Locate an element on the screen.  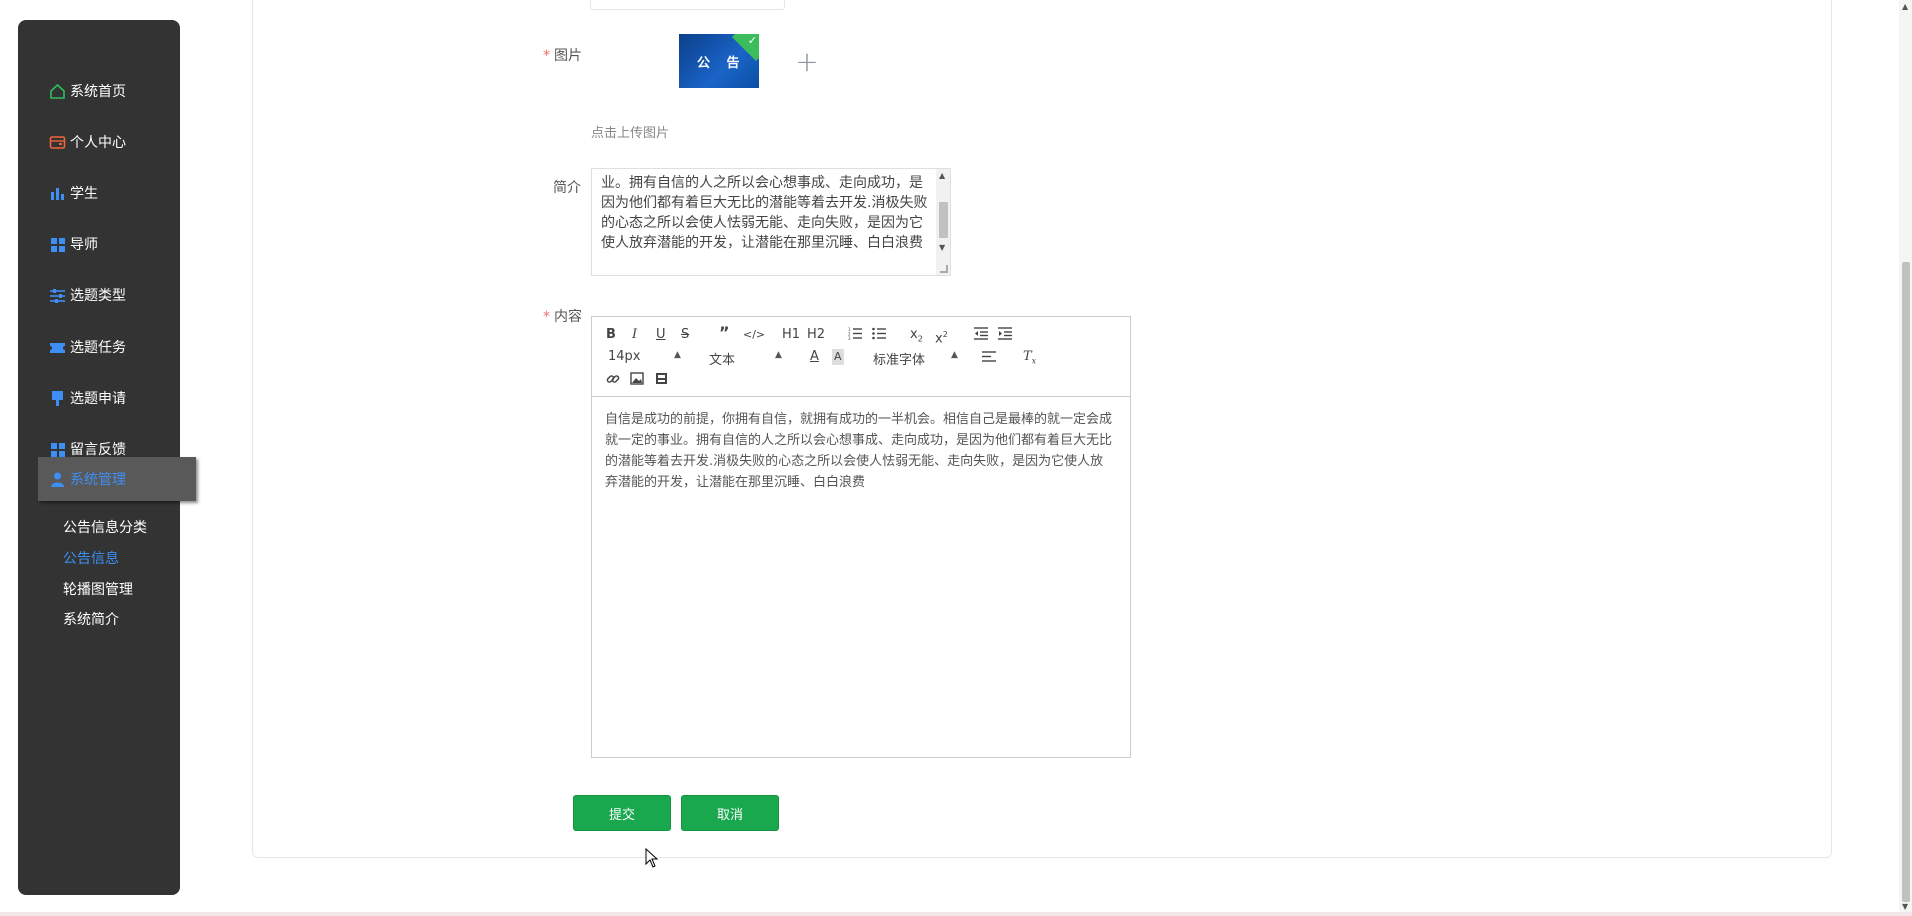
font-size-value: 14px is located at coordinates (624, 356).